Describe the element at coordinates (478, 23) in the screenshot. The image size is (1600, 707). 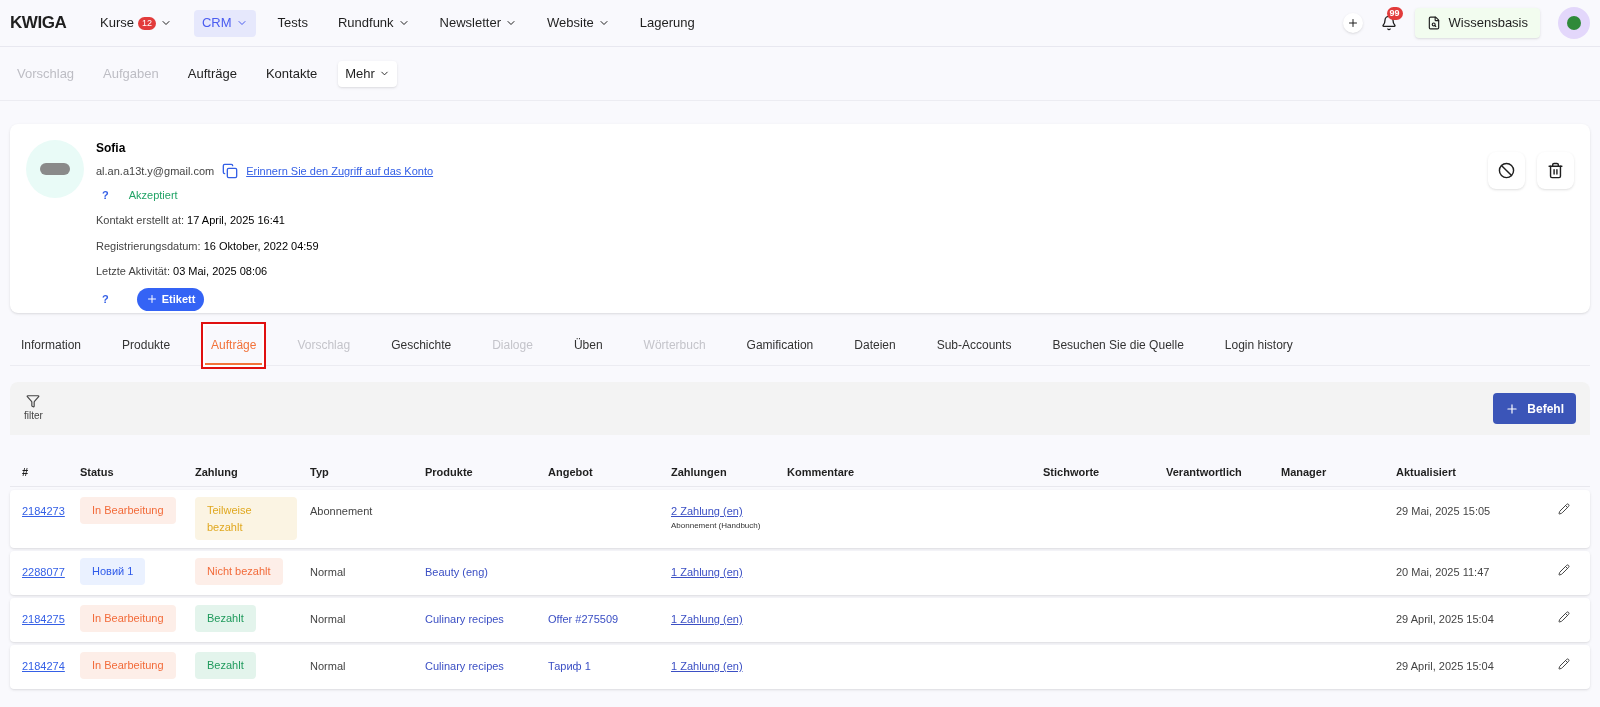
I see `nav-item: Newsletter` at that location.